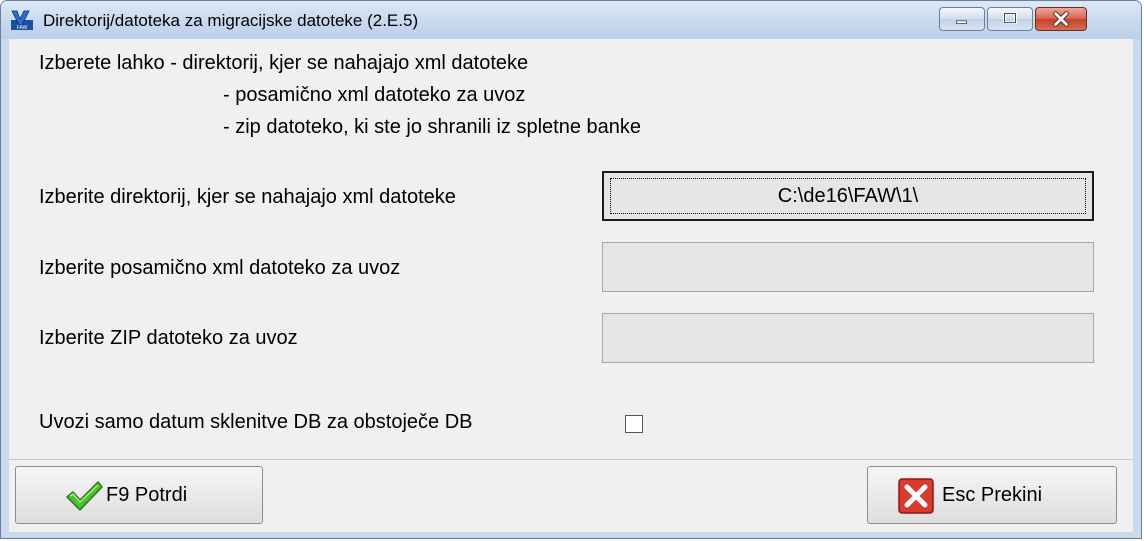  I want to click on close-icon, so click(1061, 19).